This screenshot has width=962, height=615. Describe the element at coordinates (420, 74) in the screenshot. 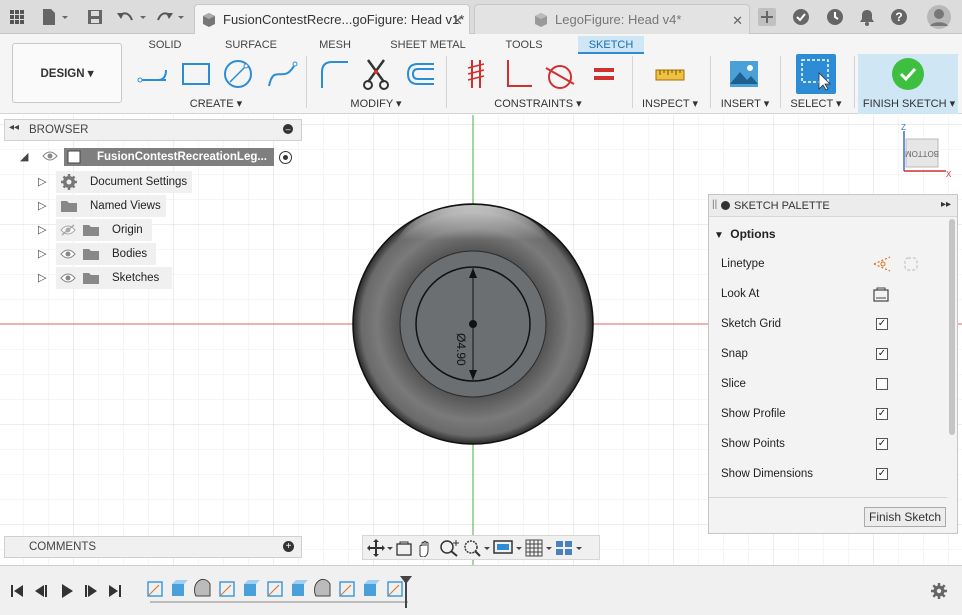

I see `offset-tool-icon` at that location.